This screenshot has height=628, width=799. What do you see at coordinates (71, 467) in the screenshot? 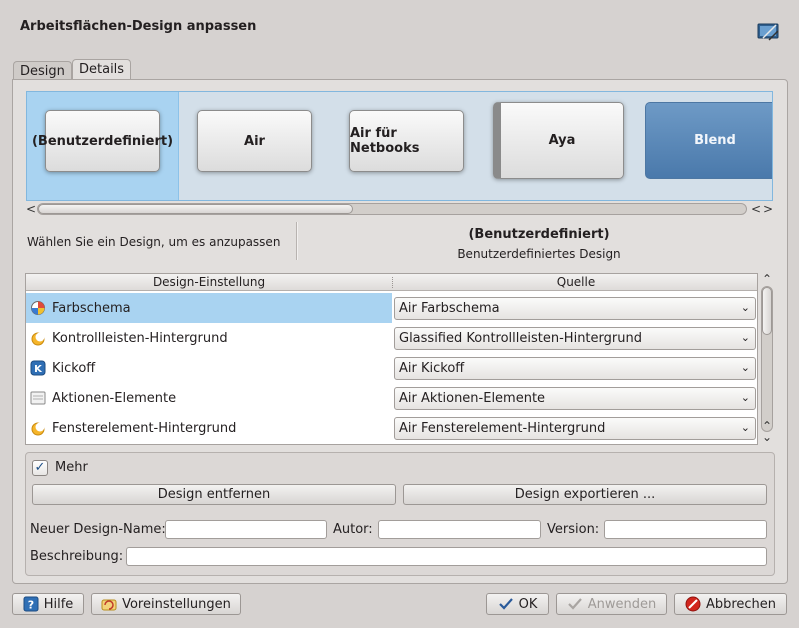
I see `more-checkbox-label: Mehr` at bounding box center [71, 467].